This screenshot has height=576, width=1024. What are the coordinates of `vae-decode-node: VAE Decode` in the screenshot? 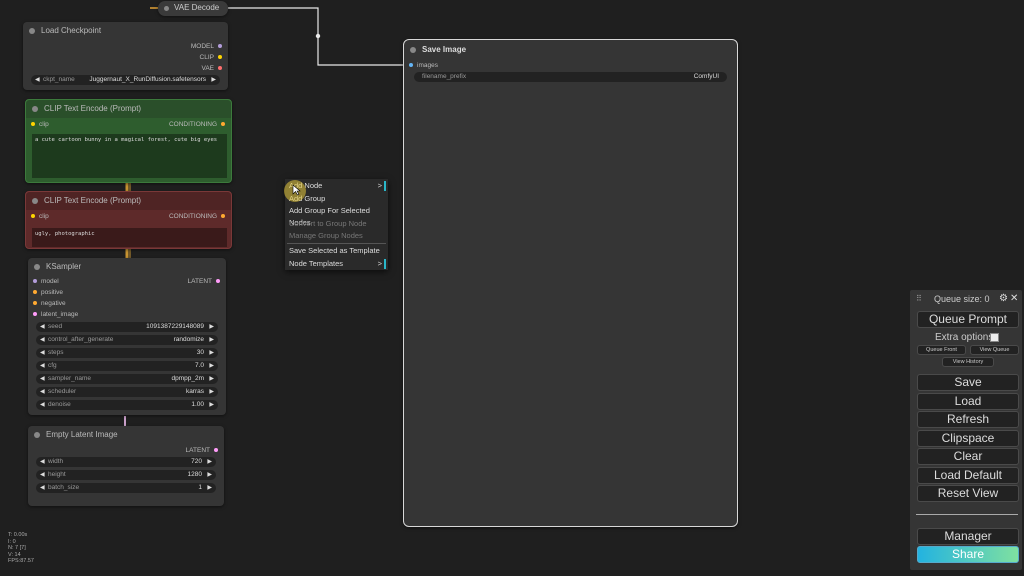 It's located at (193, 8).